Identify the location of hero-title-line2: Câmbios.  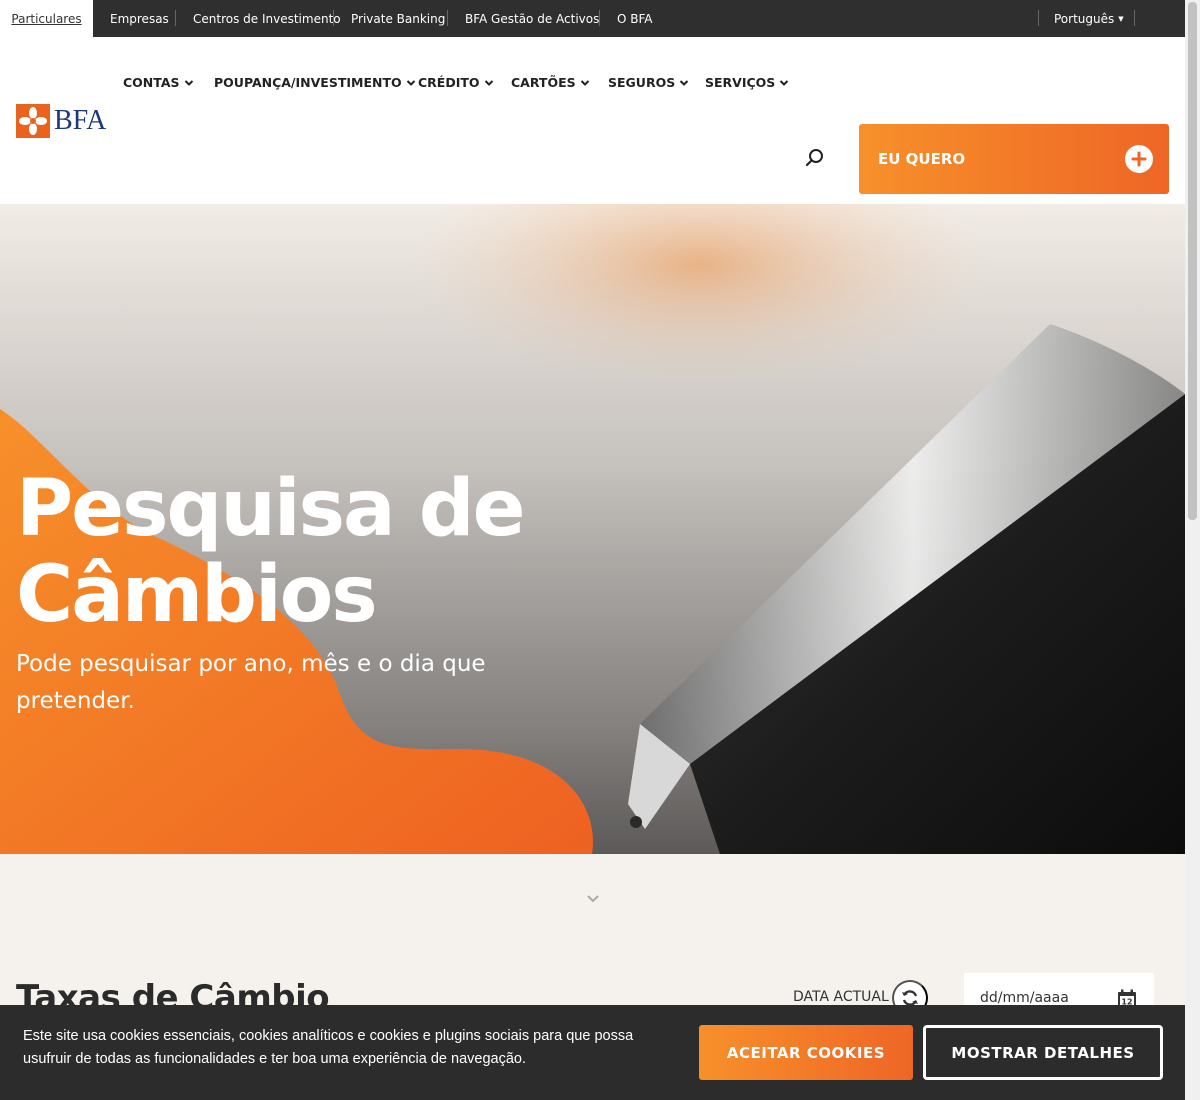
(197, 595).